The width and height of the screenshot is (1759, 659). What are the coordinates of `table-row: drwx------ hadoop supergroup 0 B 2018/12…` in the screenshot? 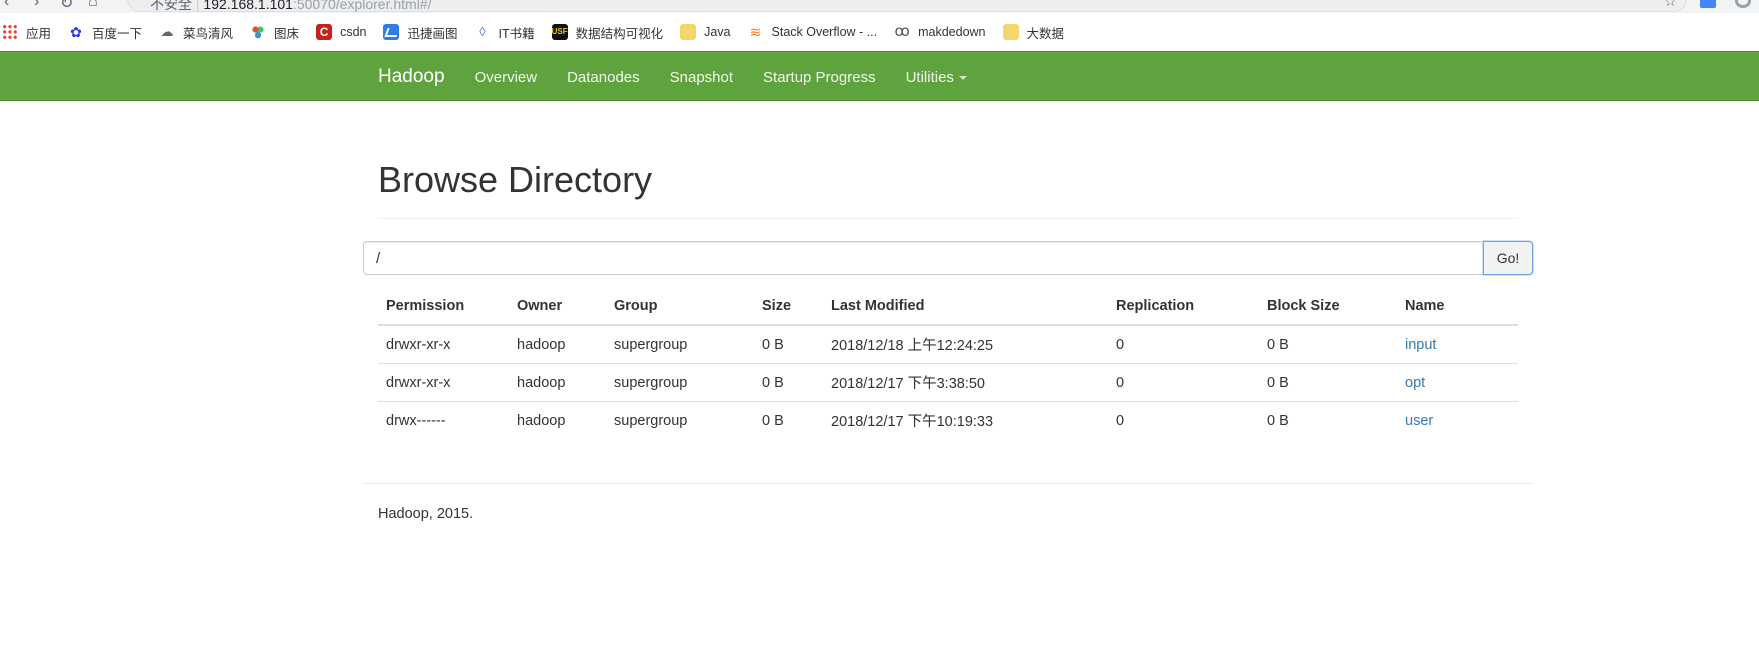 It's located at (948, 420).